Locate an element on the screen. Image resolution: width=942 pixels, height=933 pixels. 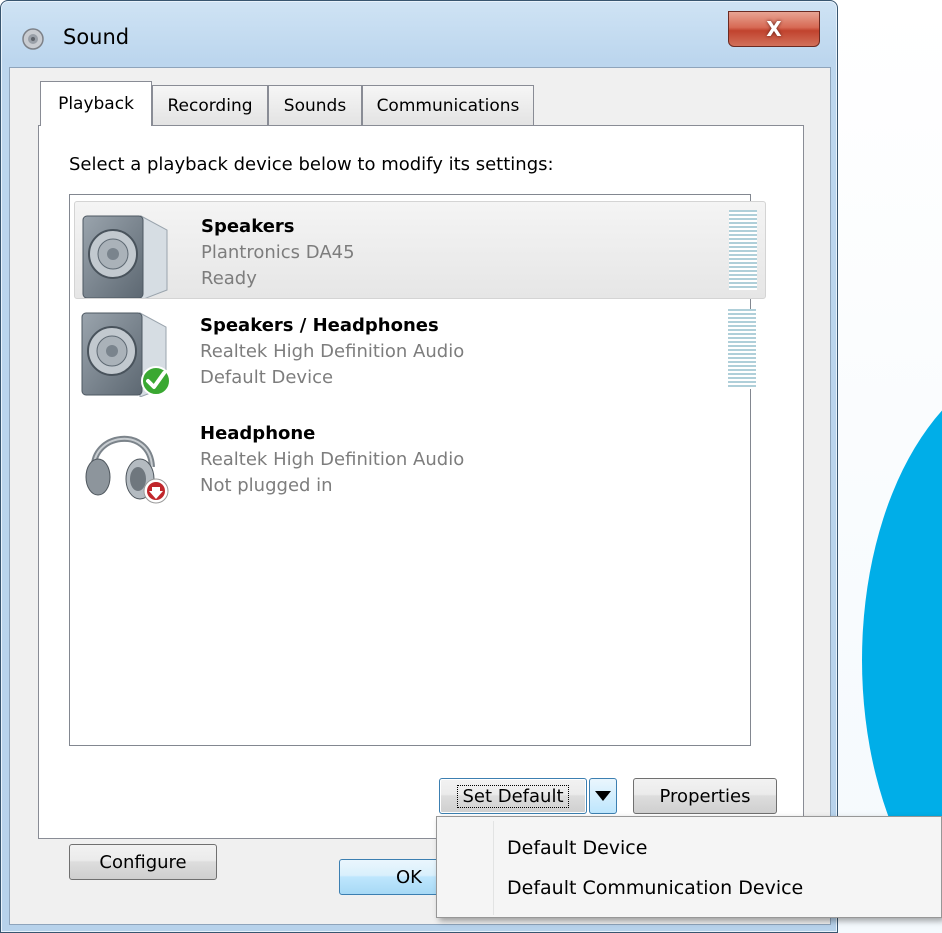
ok-label: OK is located at coordinates (409, 877).